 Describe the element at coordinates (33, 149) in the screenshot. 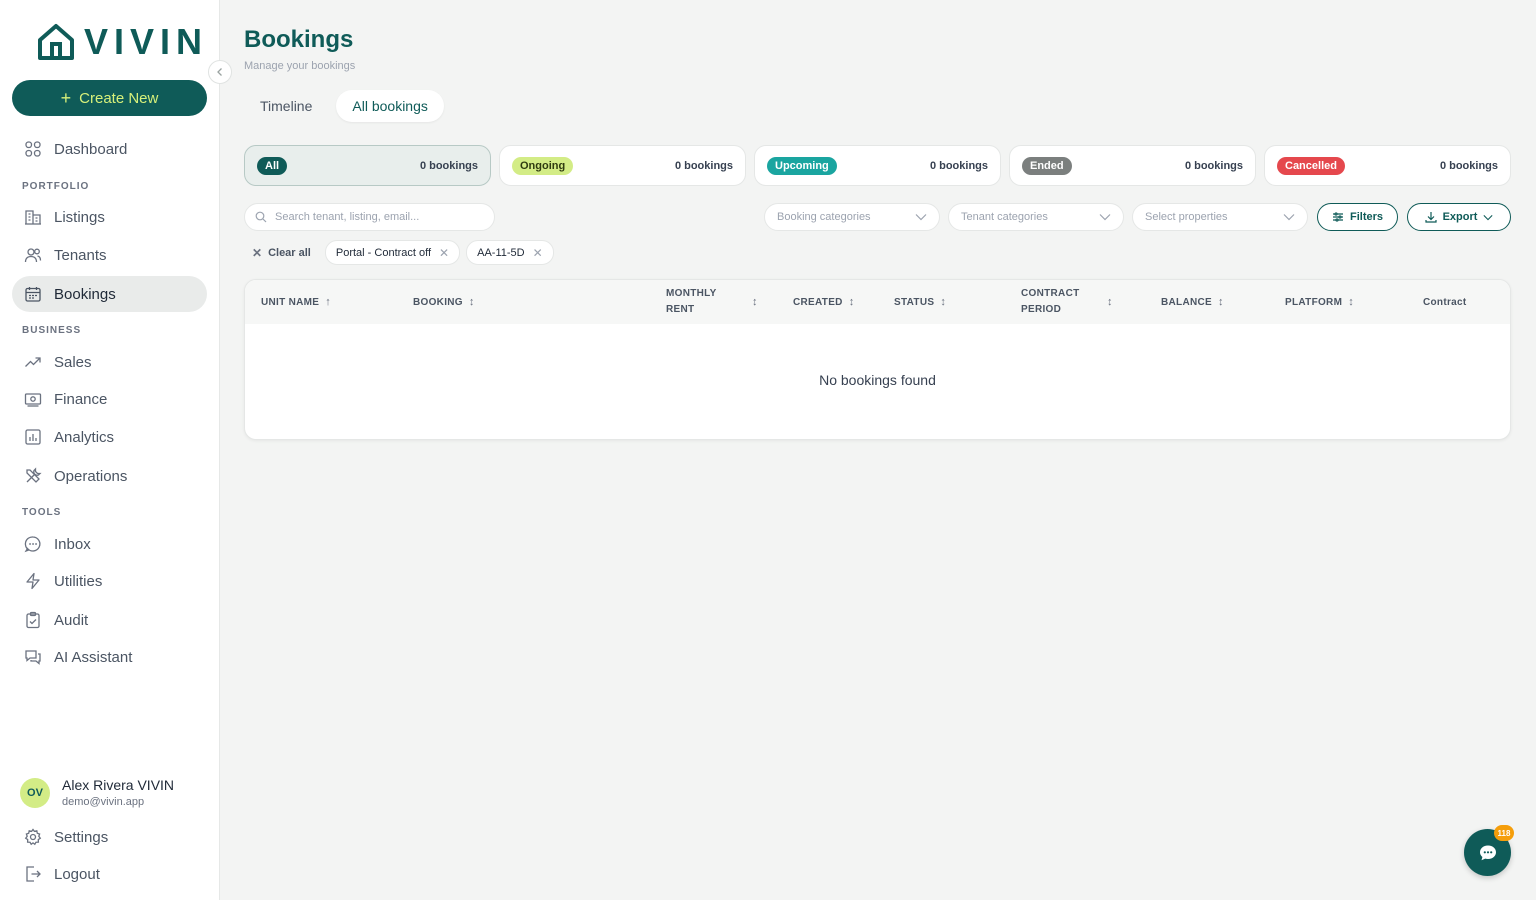

I see `grid-icon` at that location.